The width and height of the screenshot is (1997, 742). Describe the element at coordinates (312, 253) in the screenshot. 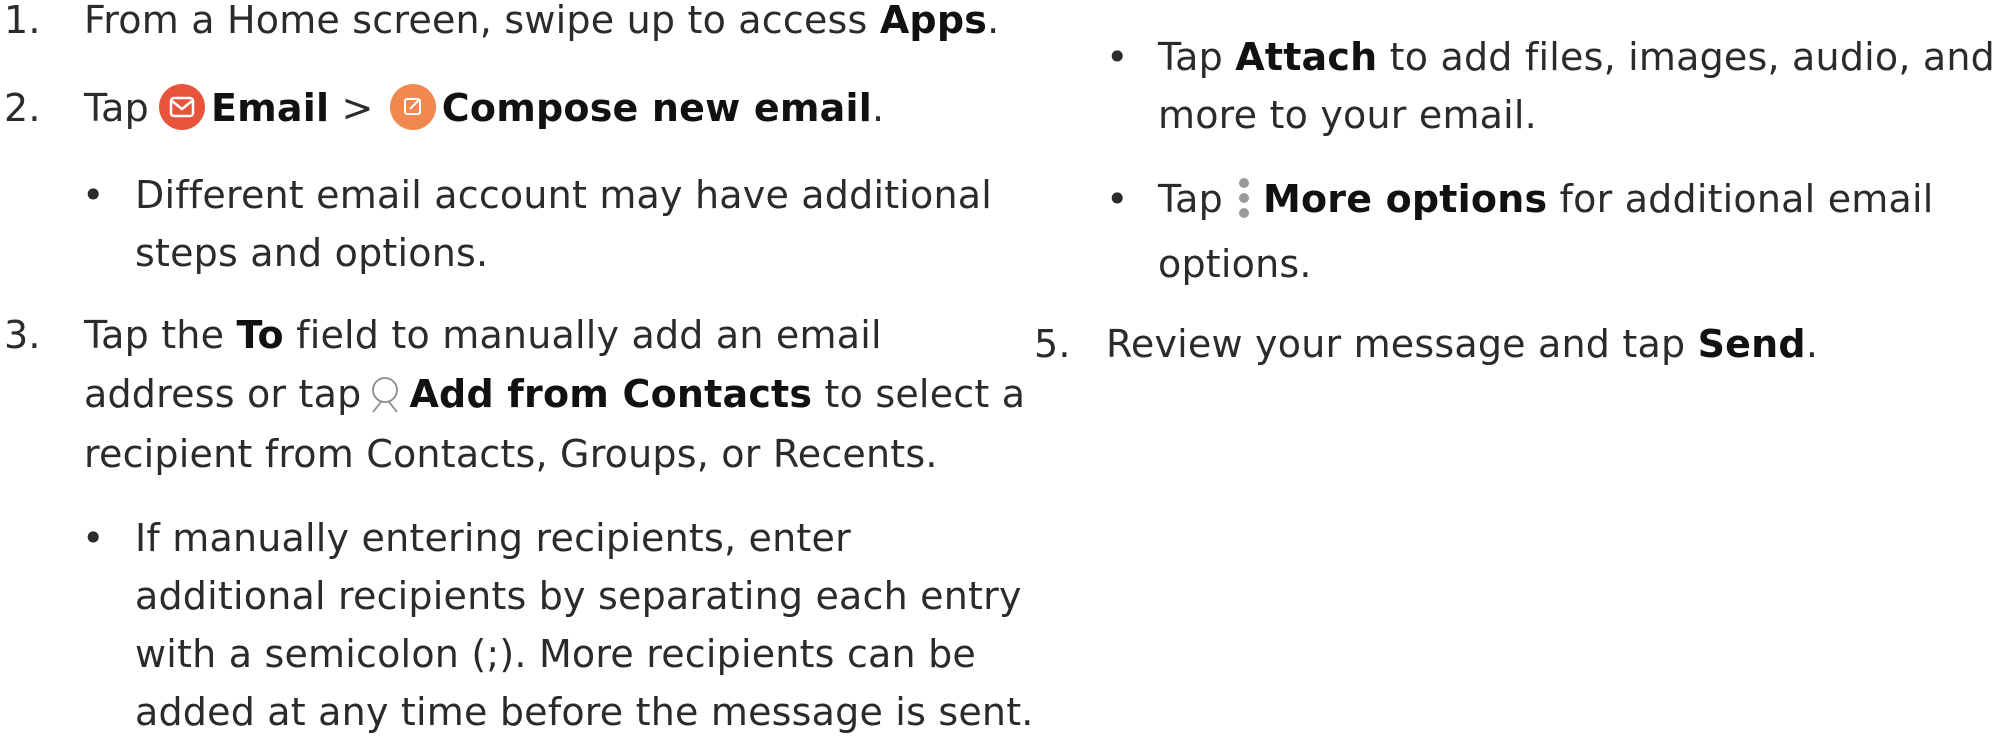

I see `step-2-bullet-line-2: steps and options.` at that location.